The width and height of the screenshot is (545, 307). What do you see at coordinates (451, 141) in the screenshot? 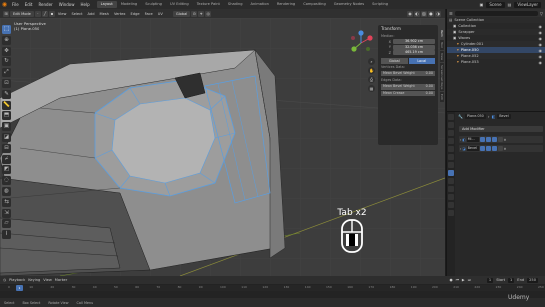
I see `view-layer-tab-icon` at bounding box center [451, 141].